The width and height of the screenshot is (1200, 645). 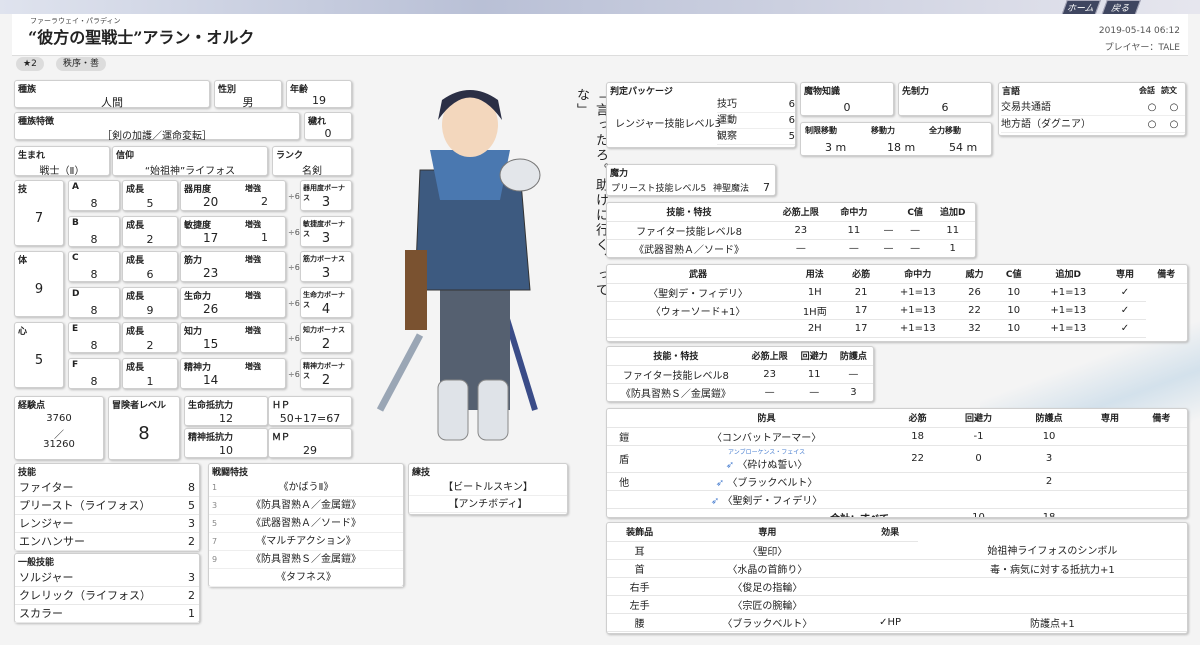 What do you see at coordinates (1174, 124) in the screenshot?
I see `language-read: ○` at bounding box center [1174, 124].